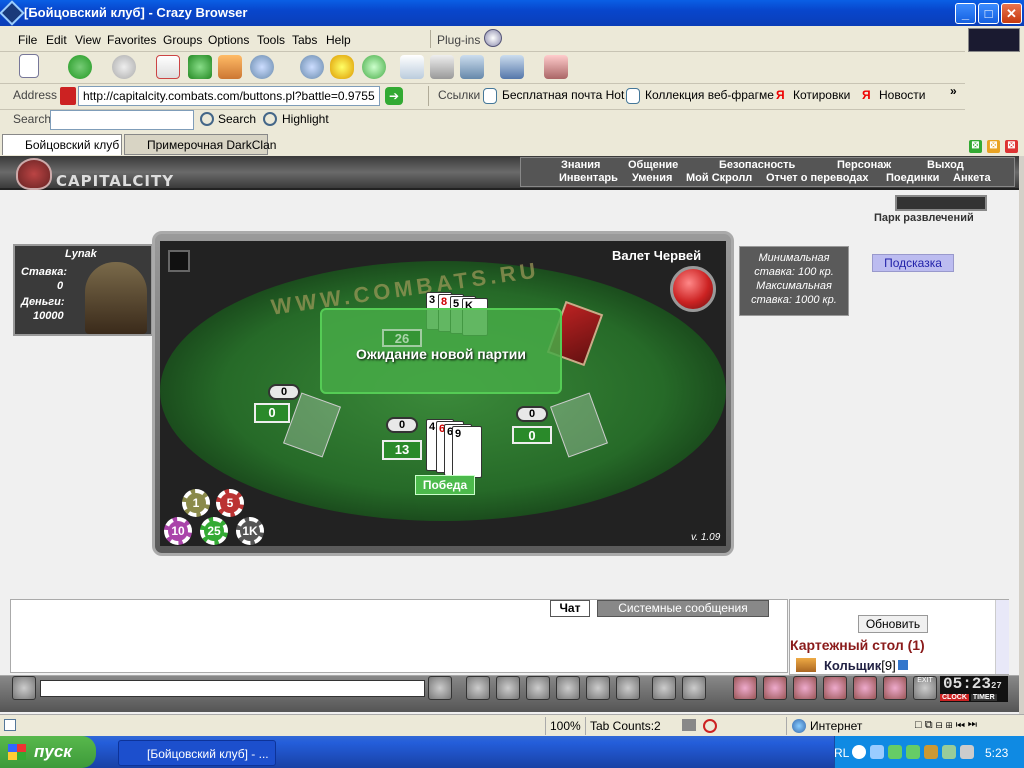 This screenshot has height=768, width=1024. Describe the element at coordinates (925, 688) in the screenshot. I see `exit-icon: EXIT` at that location.